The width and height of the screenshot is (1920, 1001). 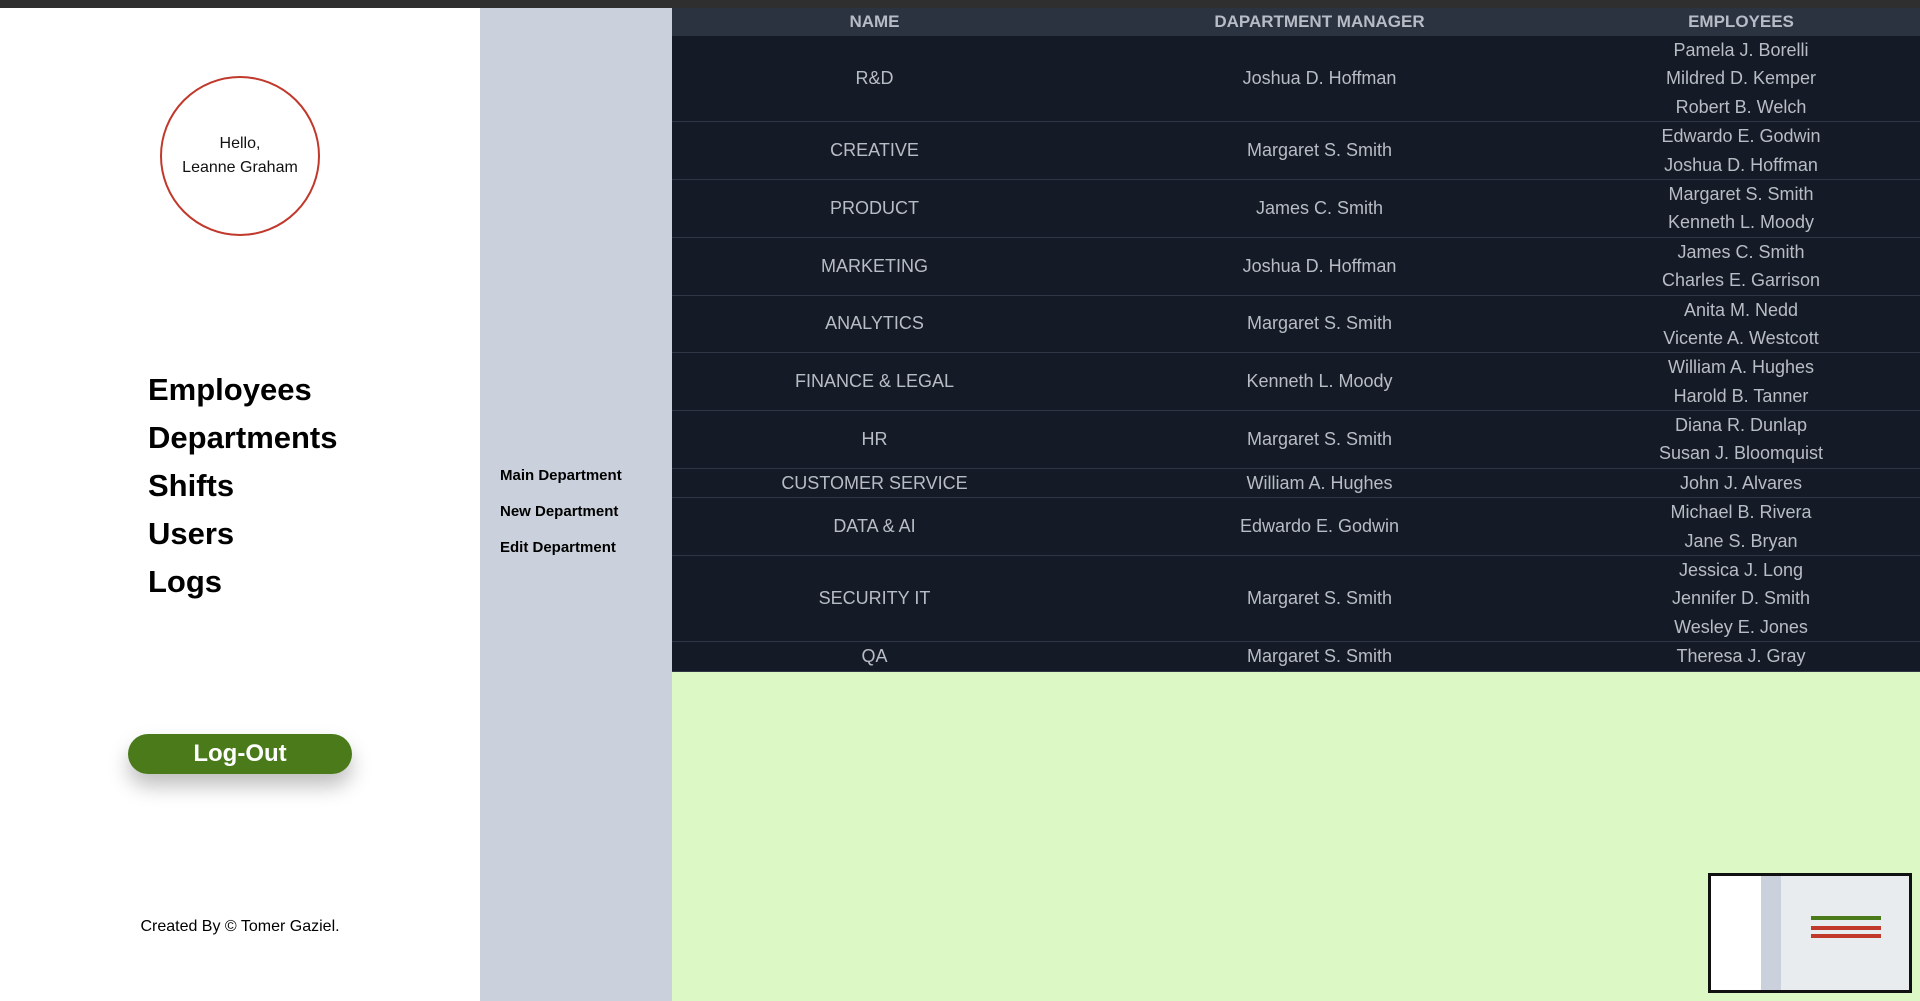 I want to click on employee-name: Diana R. Dunlap, so click(x=1741, y=425).